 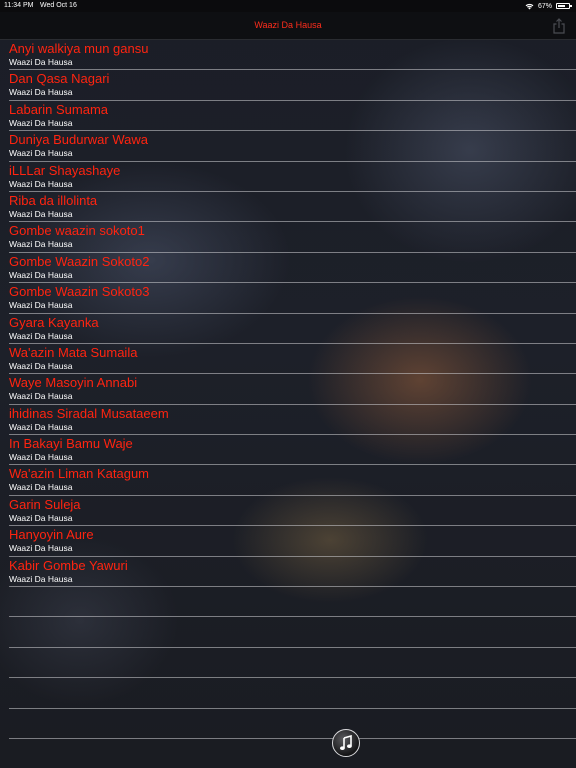 What do you see at coordinates (529, 6) in the screenshot?
I see `wifi-icon` at bounding box center [529, 6].